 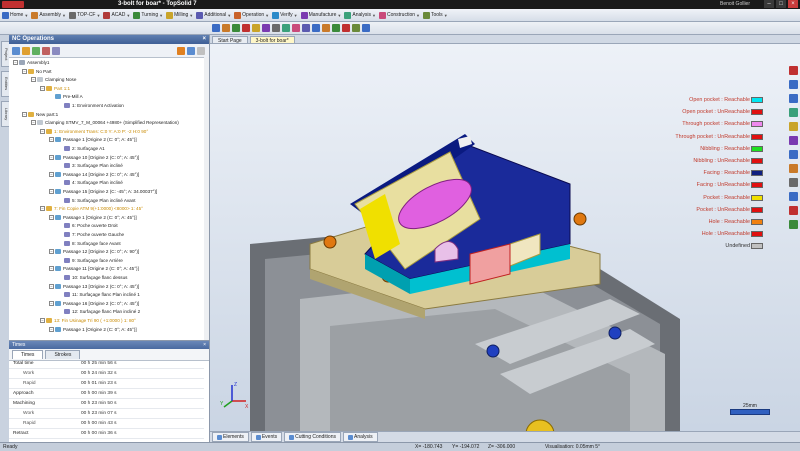 What do you see at coordinates (84, 15) in the screenshot?
I see `menu-top-cf: TOP-CF ▼` at bounding box center [84, 15].